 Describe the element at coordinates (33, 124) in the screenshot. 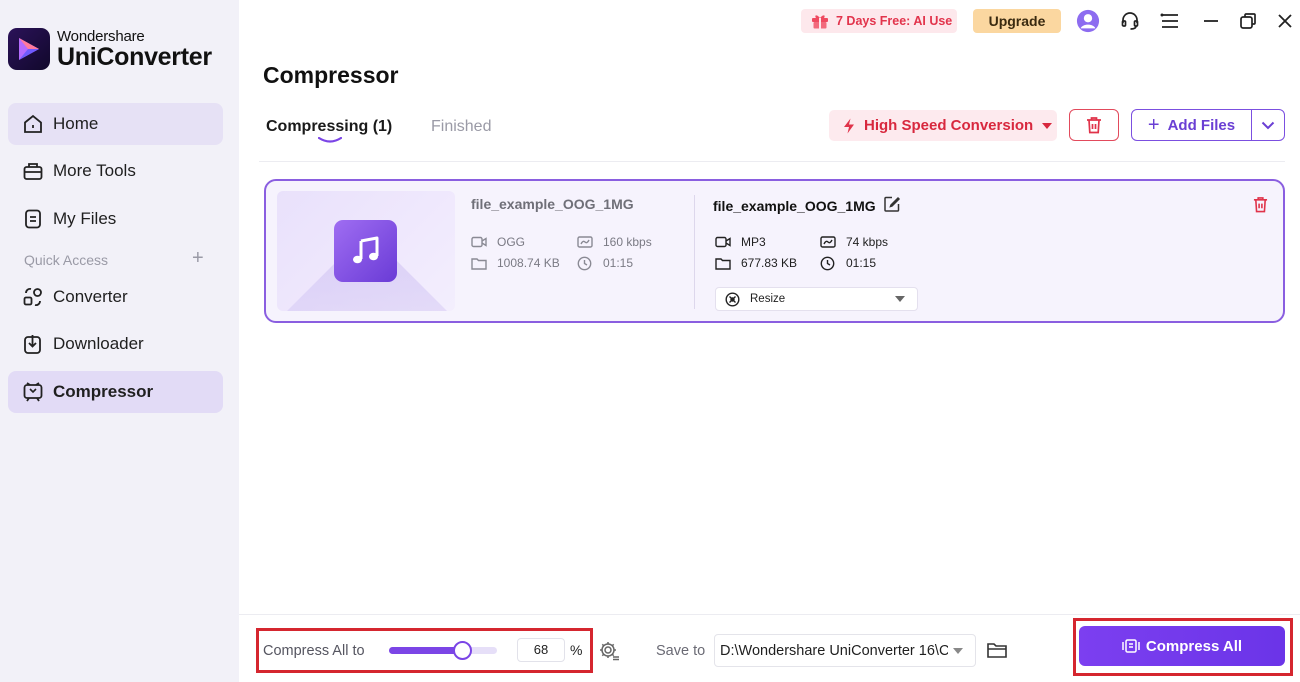

I see `home-icon` at that location.